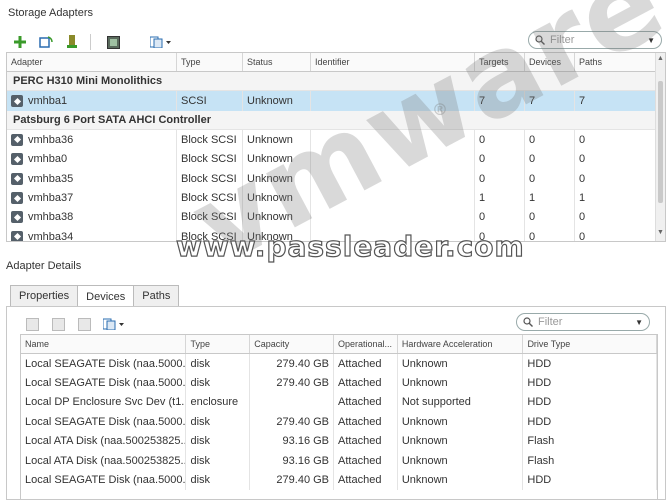  I want to click on rescan-vmfs-icon, so click(72, 42).